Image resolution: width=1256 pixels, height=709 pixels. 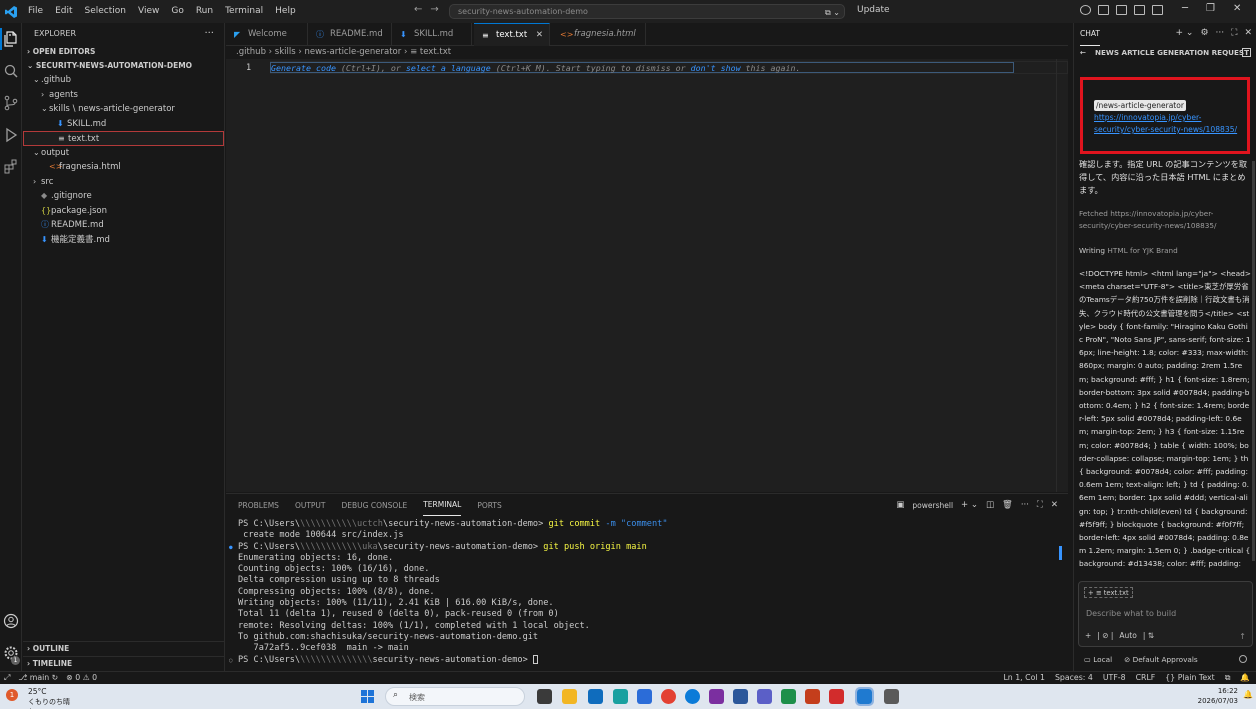 I want to click on snipping-tool-icon, so click(x=891, y=696).